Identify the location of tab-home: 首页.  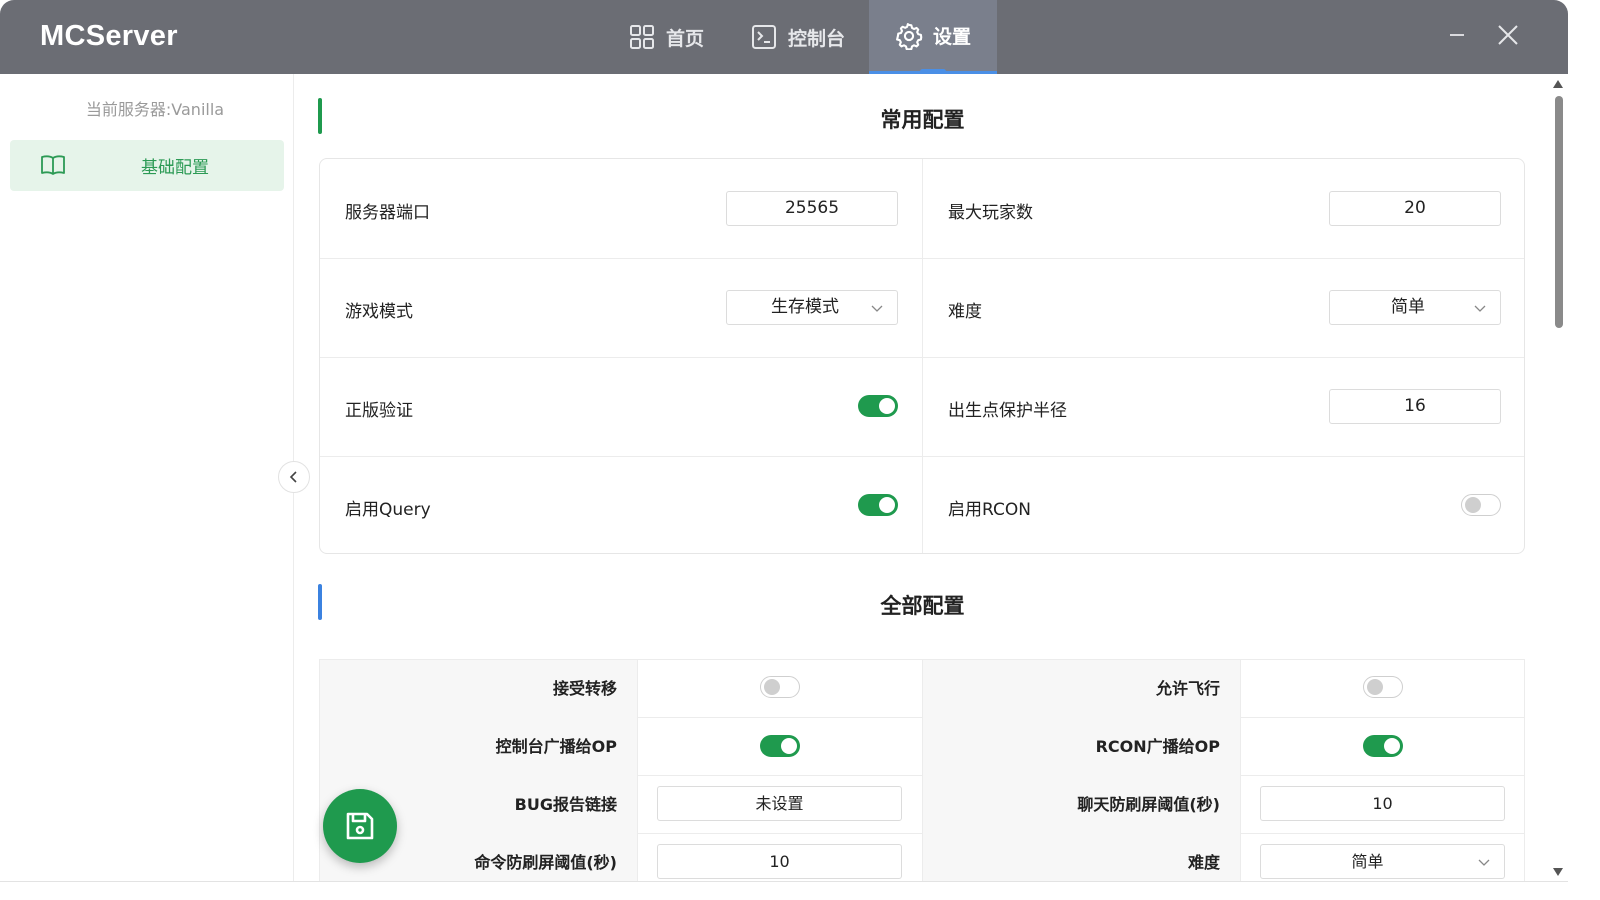
(667, 37).